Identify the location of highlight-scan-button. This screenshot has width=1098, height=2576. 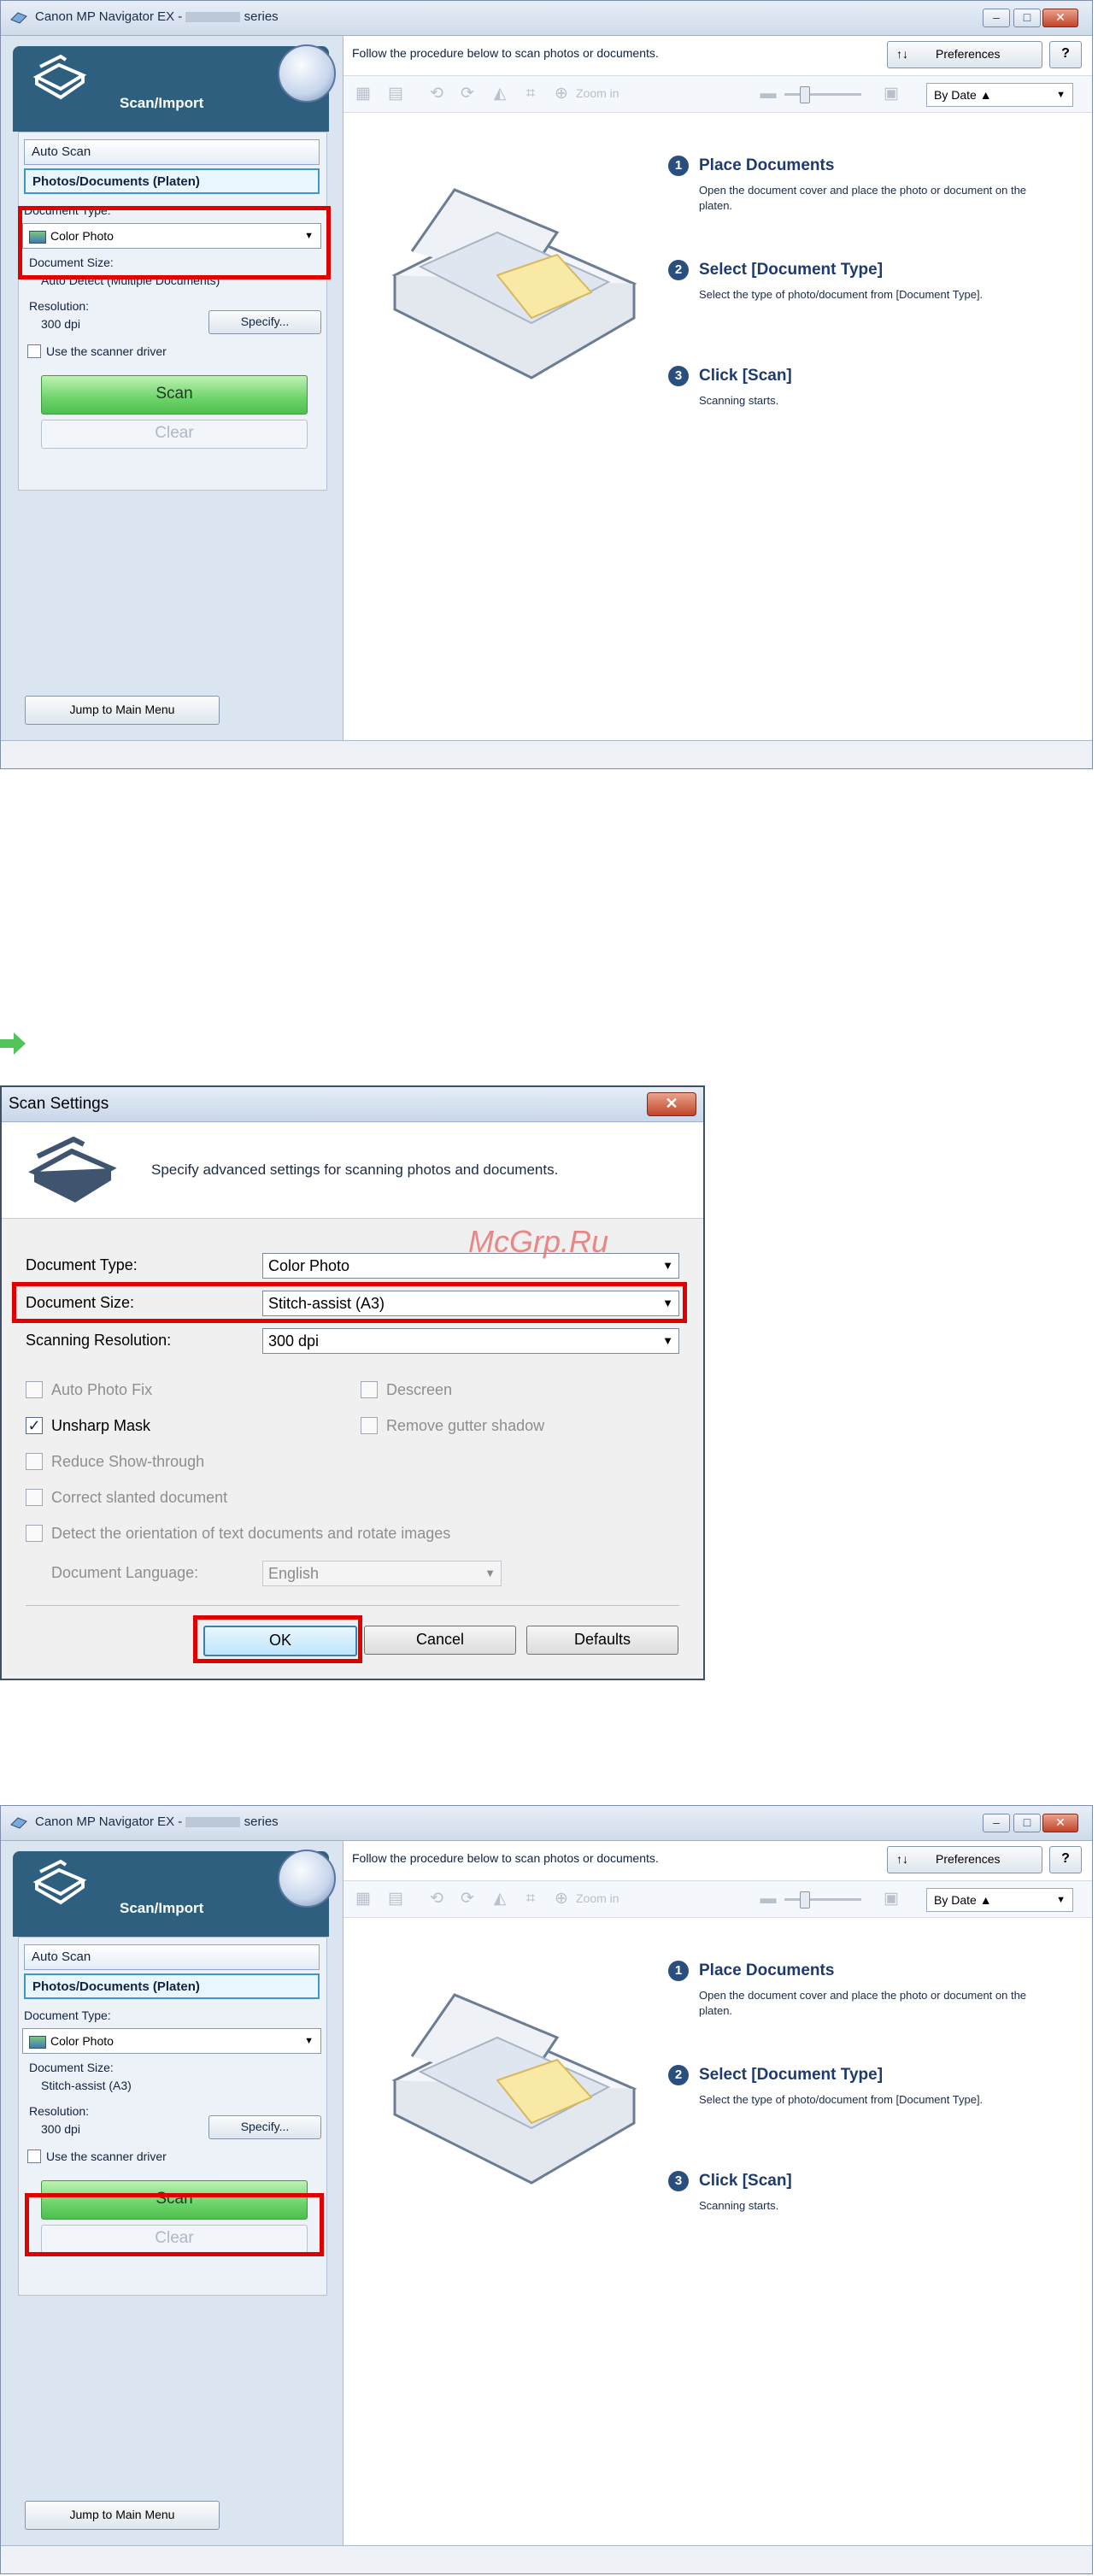
(174, 2224).